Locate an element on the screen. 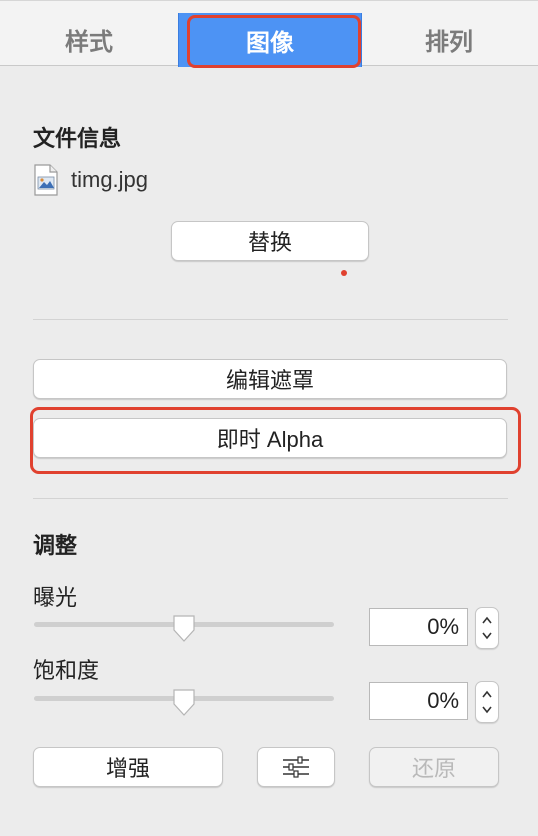 Image resolution: width=538 pixels, height=836 pixels. file-name: timg.jpg is located at coordinates (110, 179).